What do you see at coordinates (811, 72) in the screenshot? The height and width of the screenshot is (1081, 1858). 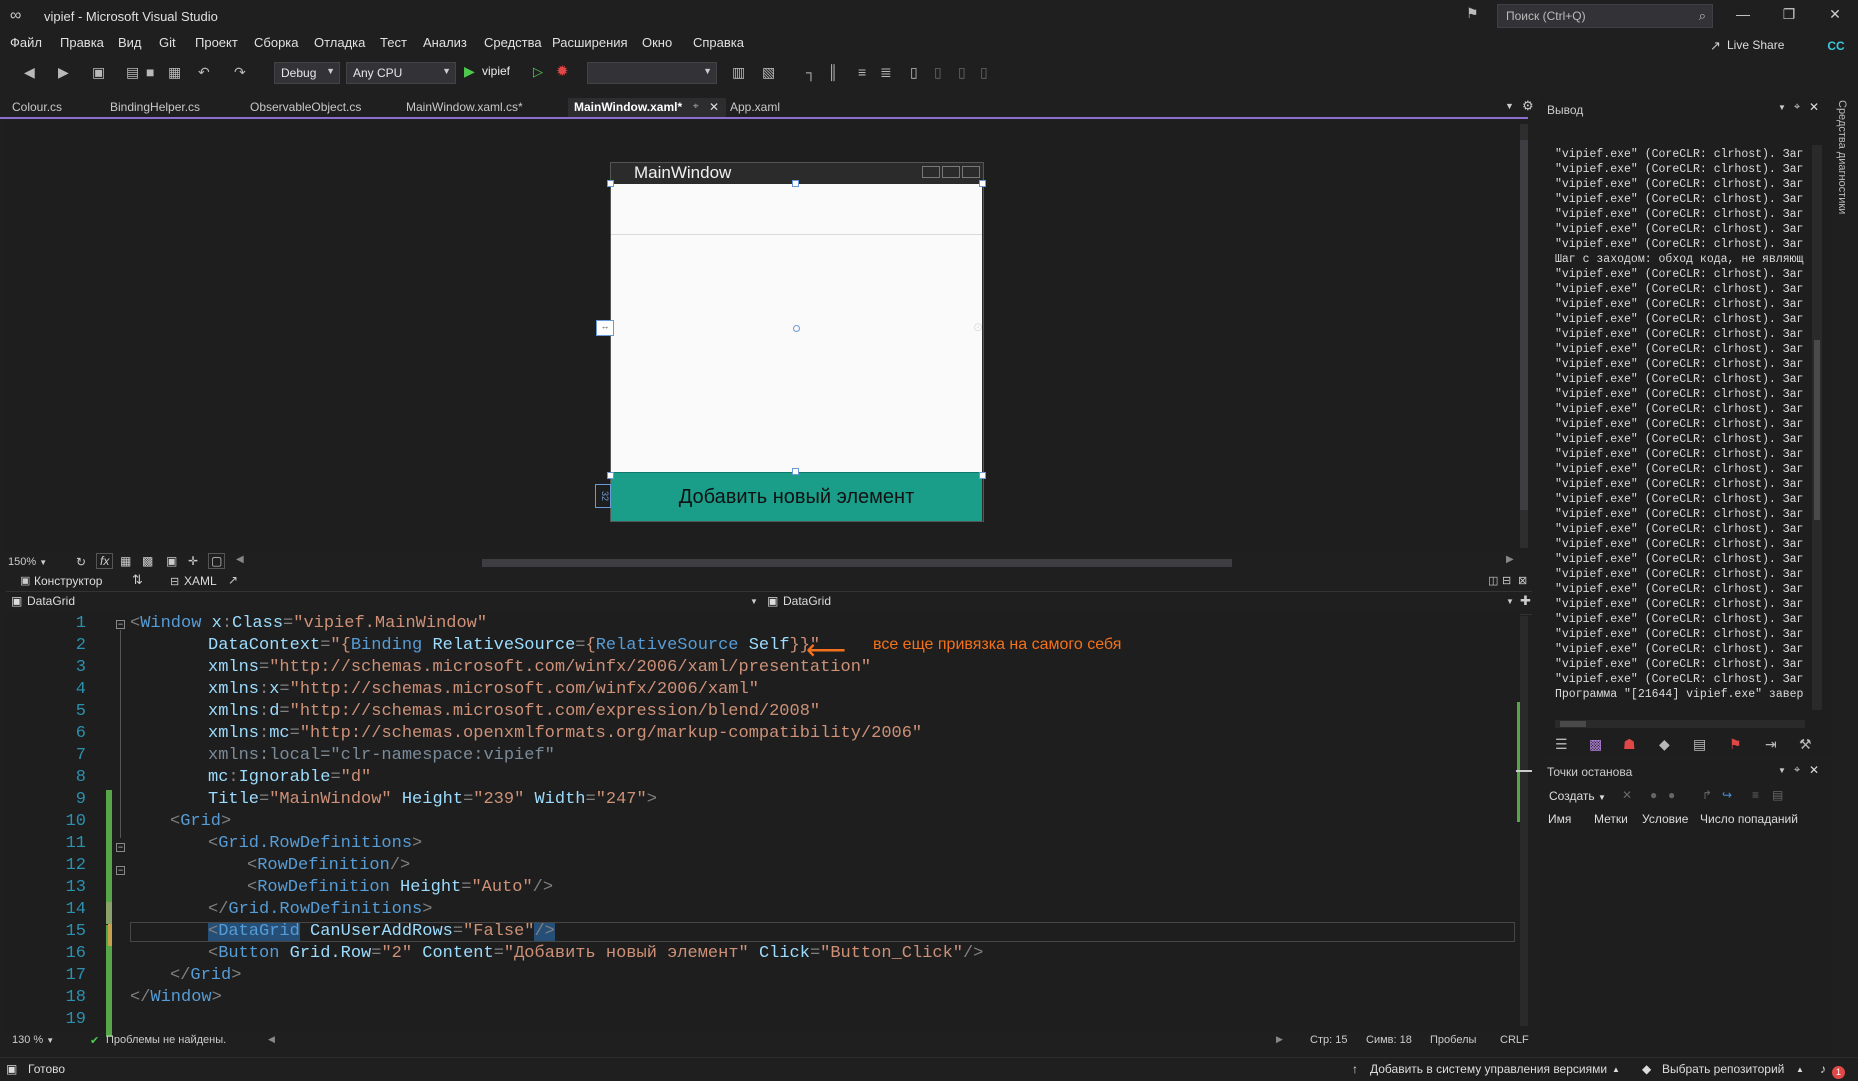 I see `step-icon: ┐` at bounding box center [811, 72].